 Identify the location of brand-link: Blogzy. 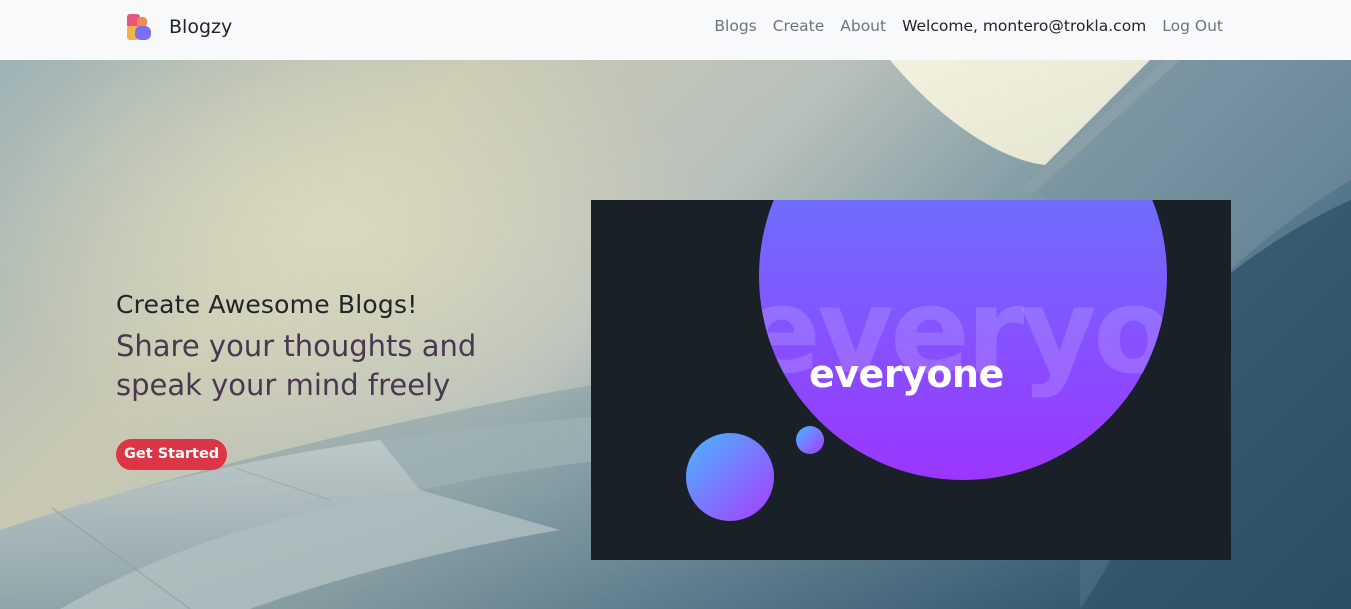
(179, 27).